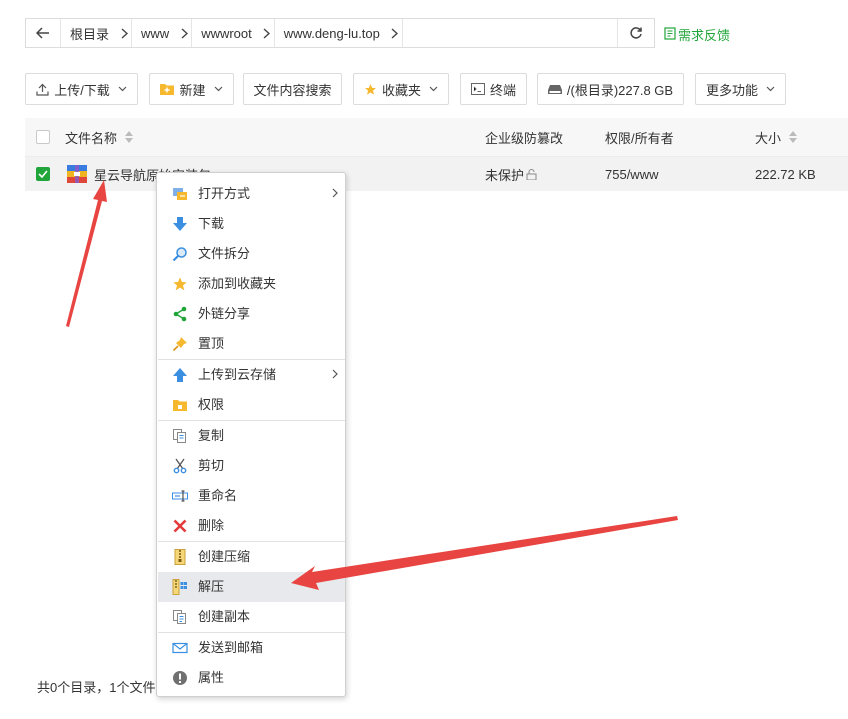 The height and width of the screenshot is (719, 848). Describe the element at coordinates (224, 556) in the screenshot. I see `menu-label: 创建压缩` at that location.